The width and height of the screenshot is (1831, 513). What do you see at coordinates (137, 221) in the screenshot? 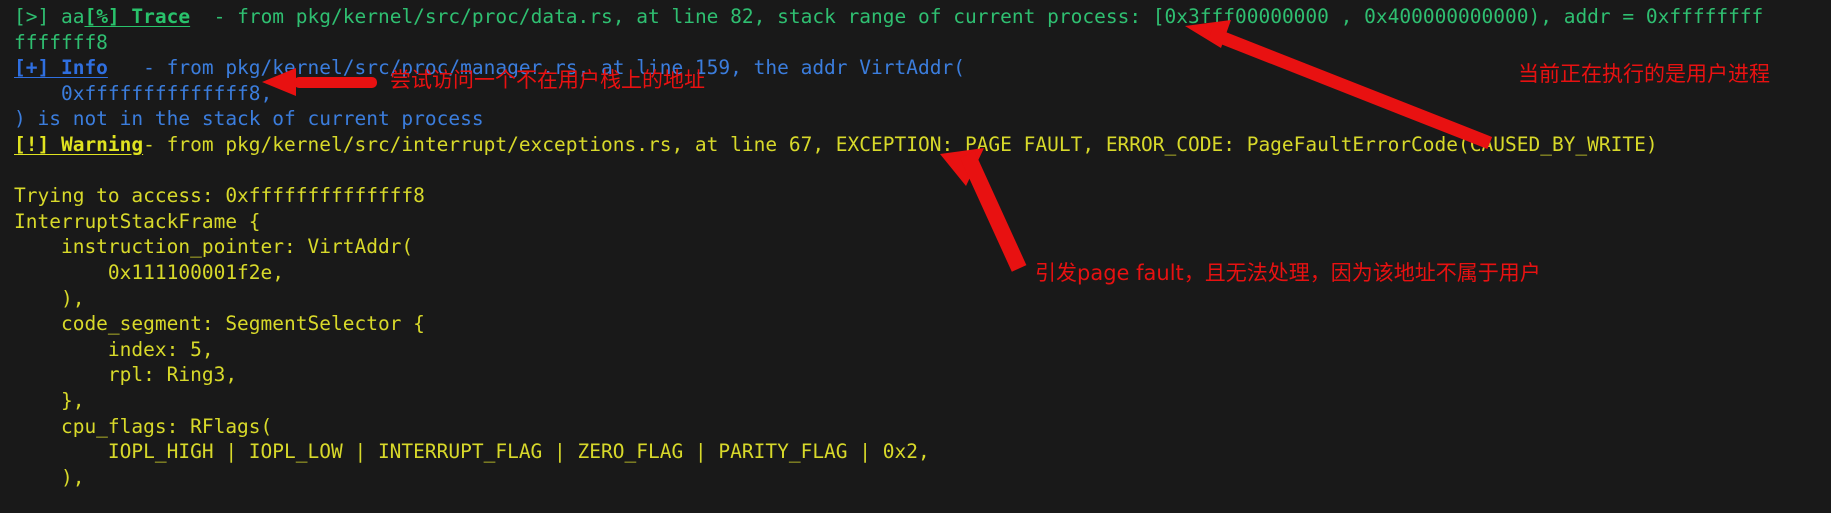
I see `frame-open-line-text: InterruptStackFrame {` at bounding box center [137, 221].